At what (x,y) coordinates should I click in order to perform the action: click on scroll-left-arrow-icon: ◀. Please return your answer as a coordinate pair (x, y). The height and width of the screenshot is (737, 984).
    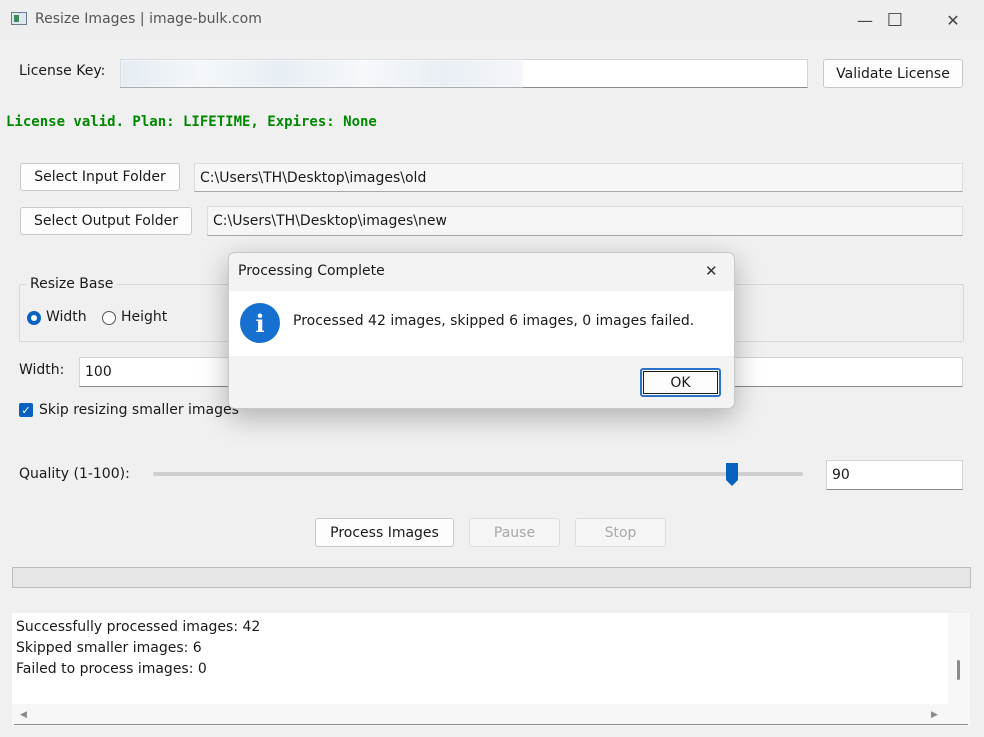
    Looking at the image, I should click on (23, 715).